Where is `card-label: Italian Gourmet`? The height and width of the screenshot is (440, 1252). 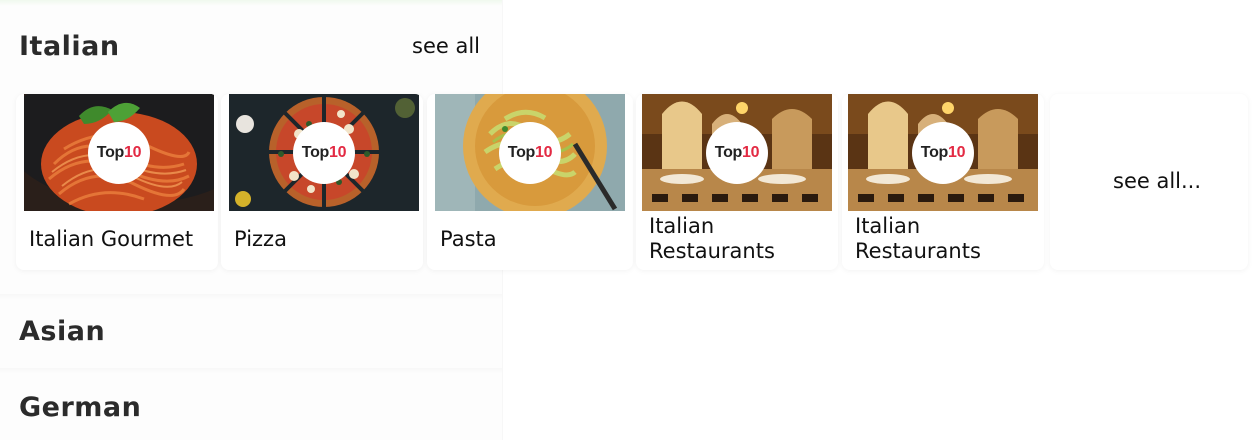
card-label: Italian Gourmet is located at coordinates (111, 239).